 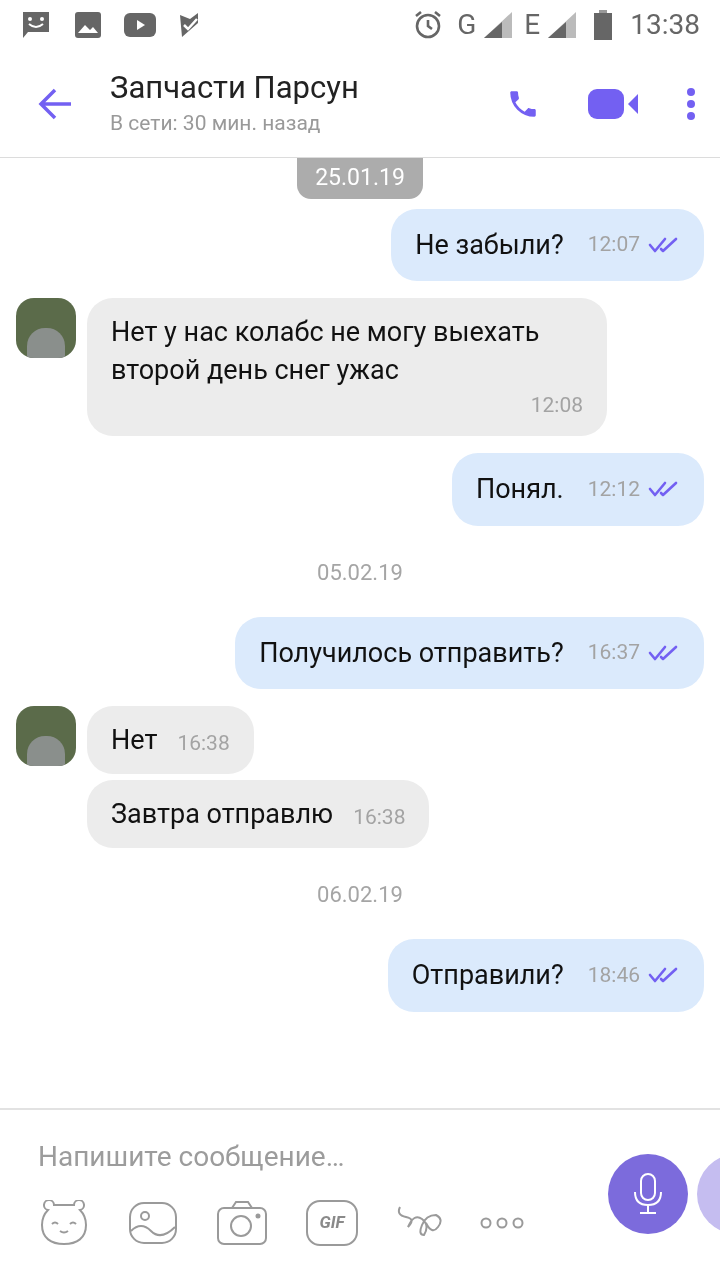 I want to click on back-arrow-icon, so click(x=55, y=103).